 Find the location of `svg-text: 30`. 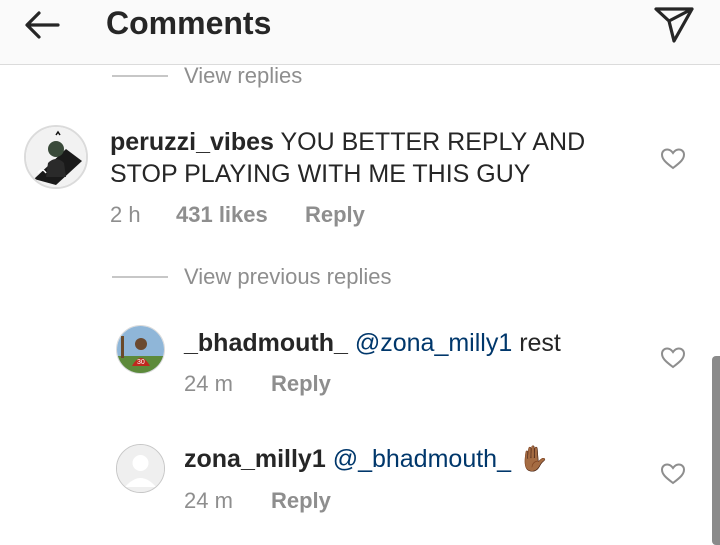

svg-text: 30 is located at coordinates (141, 362).